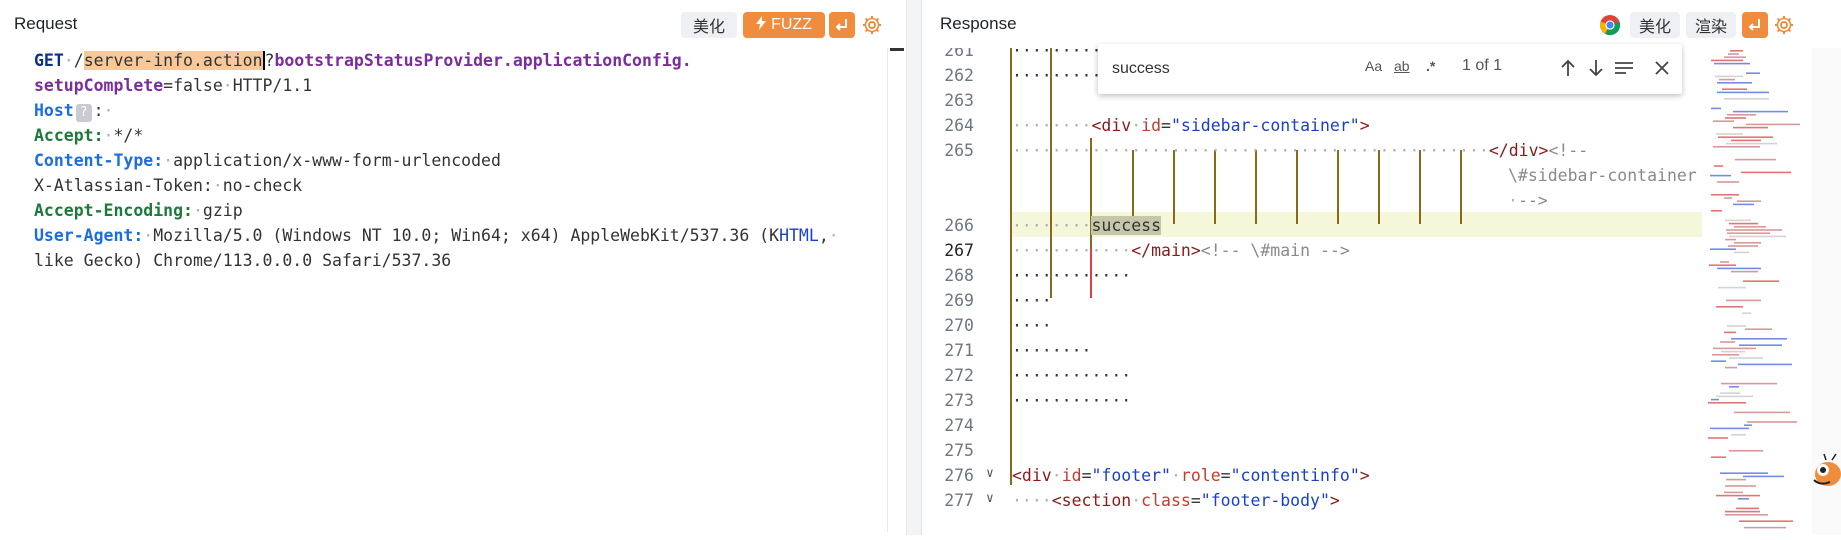 The height and width of the screenshot is (540, 1841). What do you see at coordinates (1754, 289) in the screenshot?
I see `minimap-content` at bounding box center [1754, 289].